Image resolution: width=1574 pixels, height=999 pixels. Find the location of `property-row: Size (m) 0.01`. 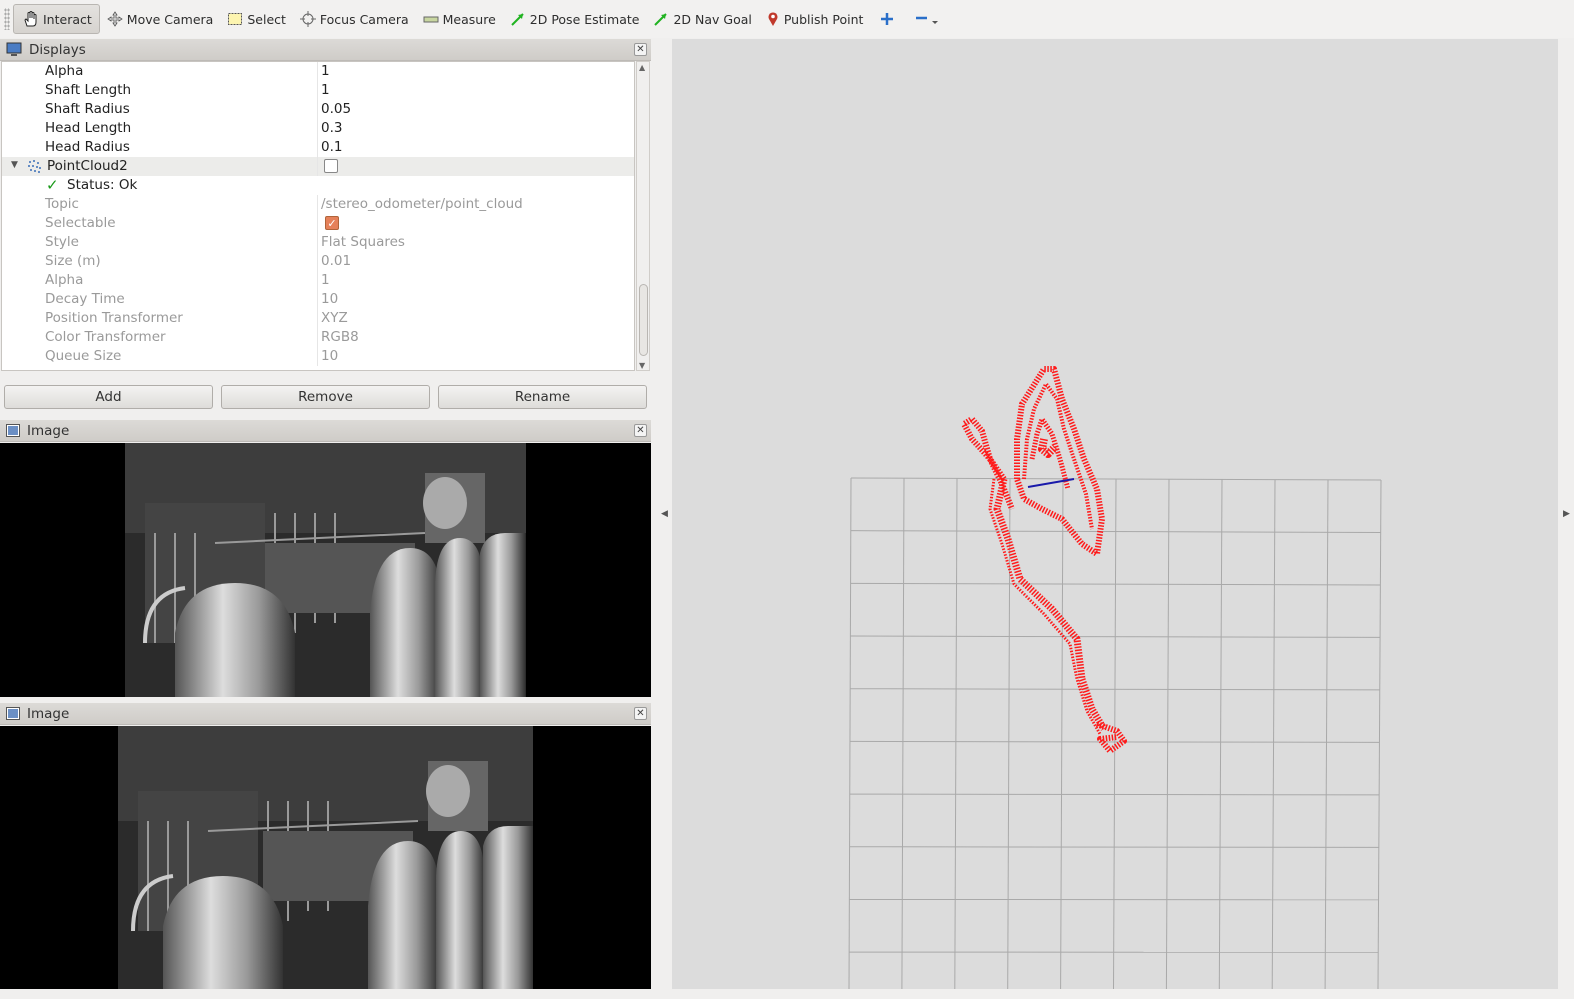

property-row: Size (m) 0.01 is located at coordinates (318, 261).